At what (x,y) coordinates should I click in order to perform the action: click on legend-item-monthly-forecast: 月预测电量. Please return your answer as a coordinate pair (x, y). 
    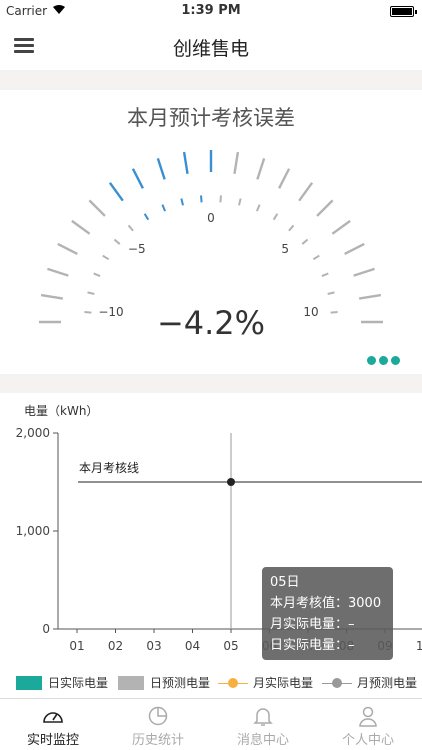
    Looking at the image, I should click on (369, 682).